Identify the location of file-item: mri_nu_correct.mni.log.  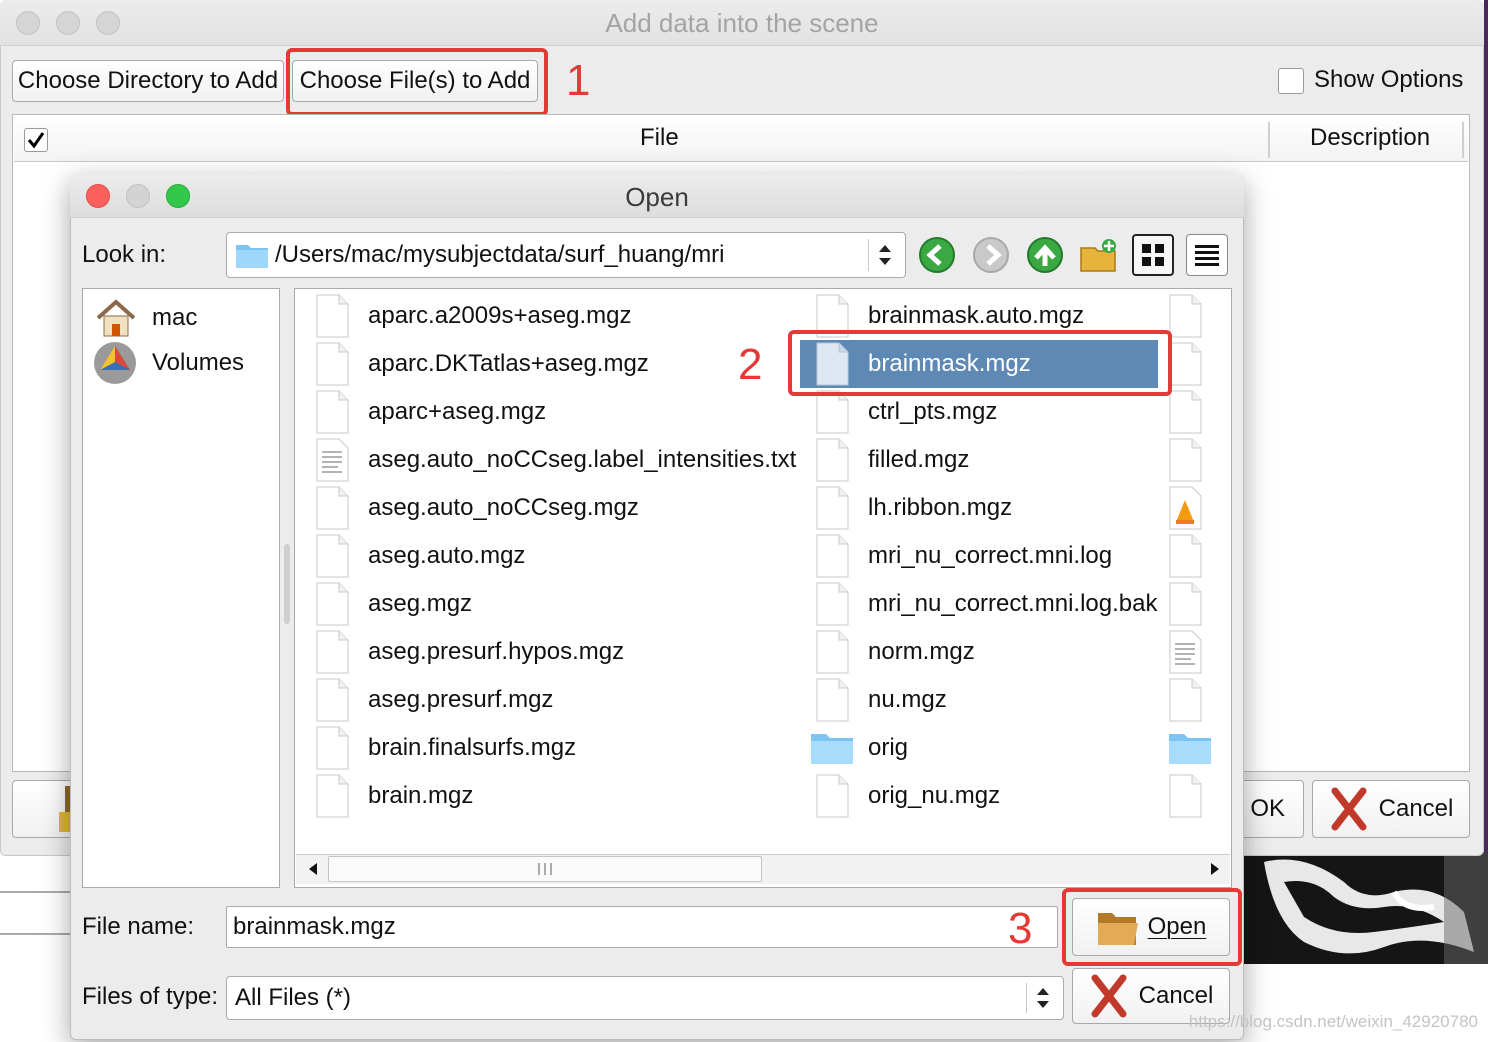
(988, 556).